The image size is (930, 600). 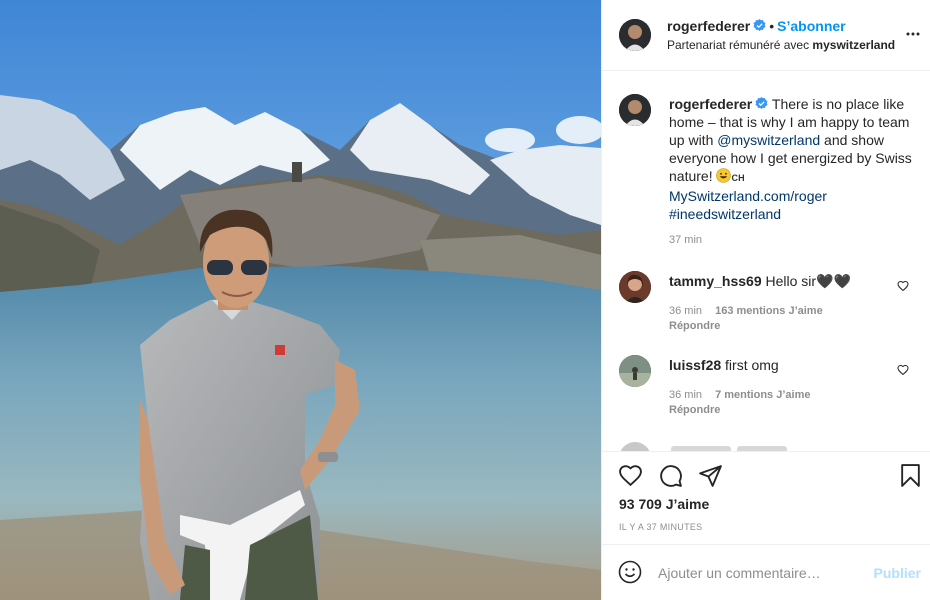 I want to click on comment-text: tammy_hss69 Hello sir🖤🖤, so click(x=760, y=281).